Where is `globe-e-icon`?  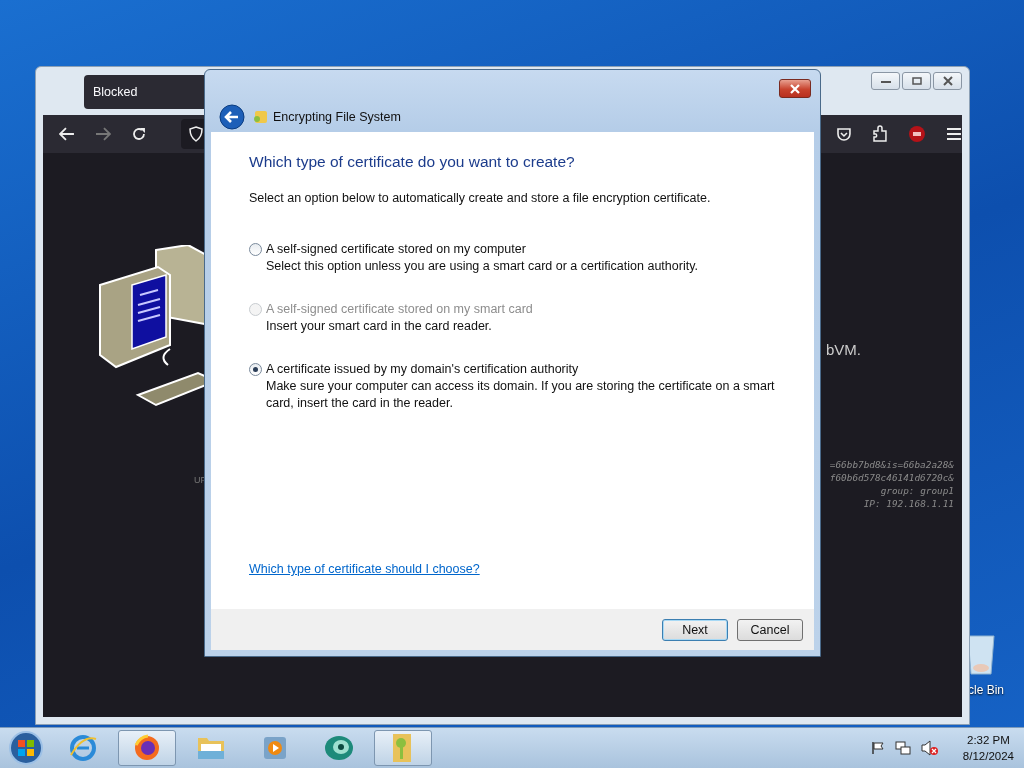
globe-e-icon is located at coordinates (83, 748).